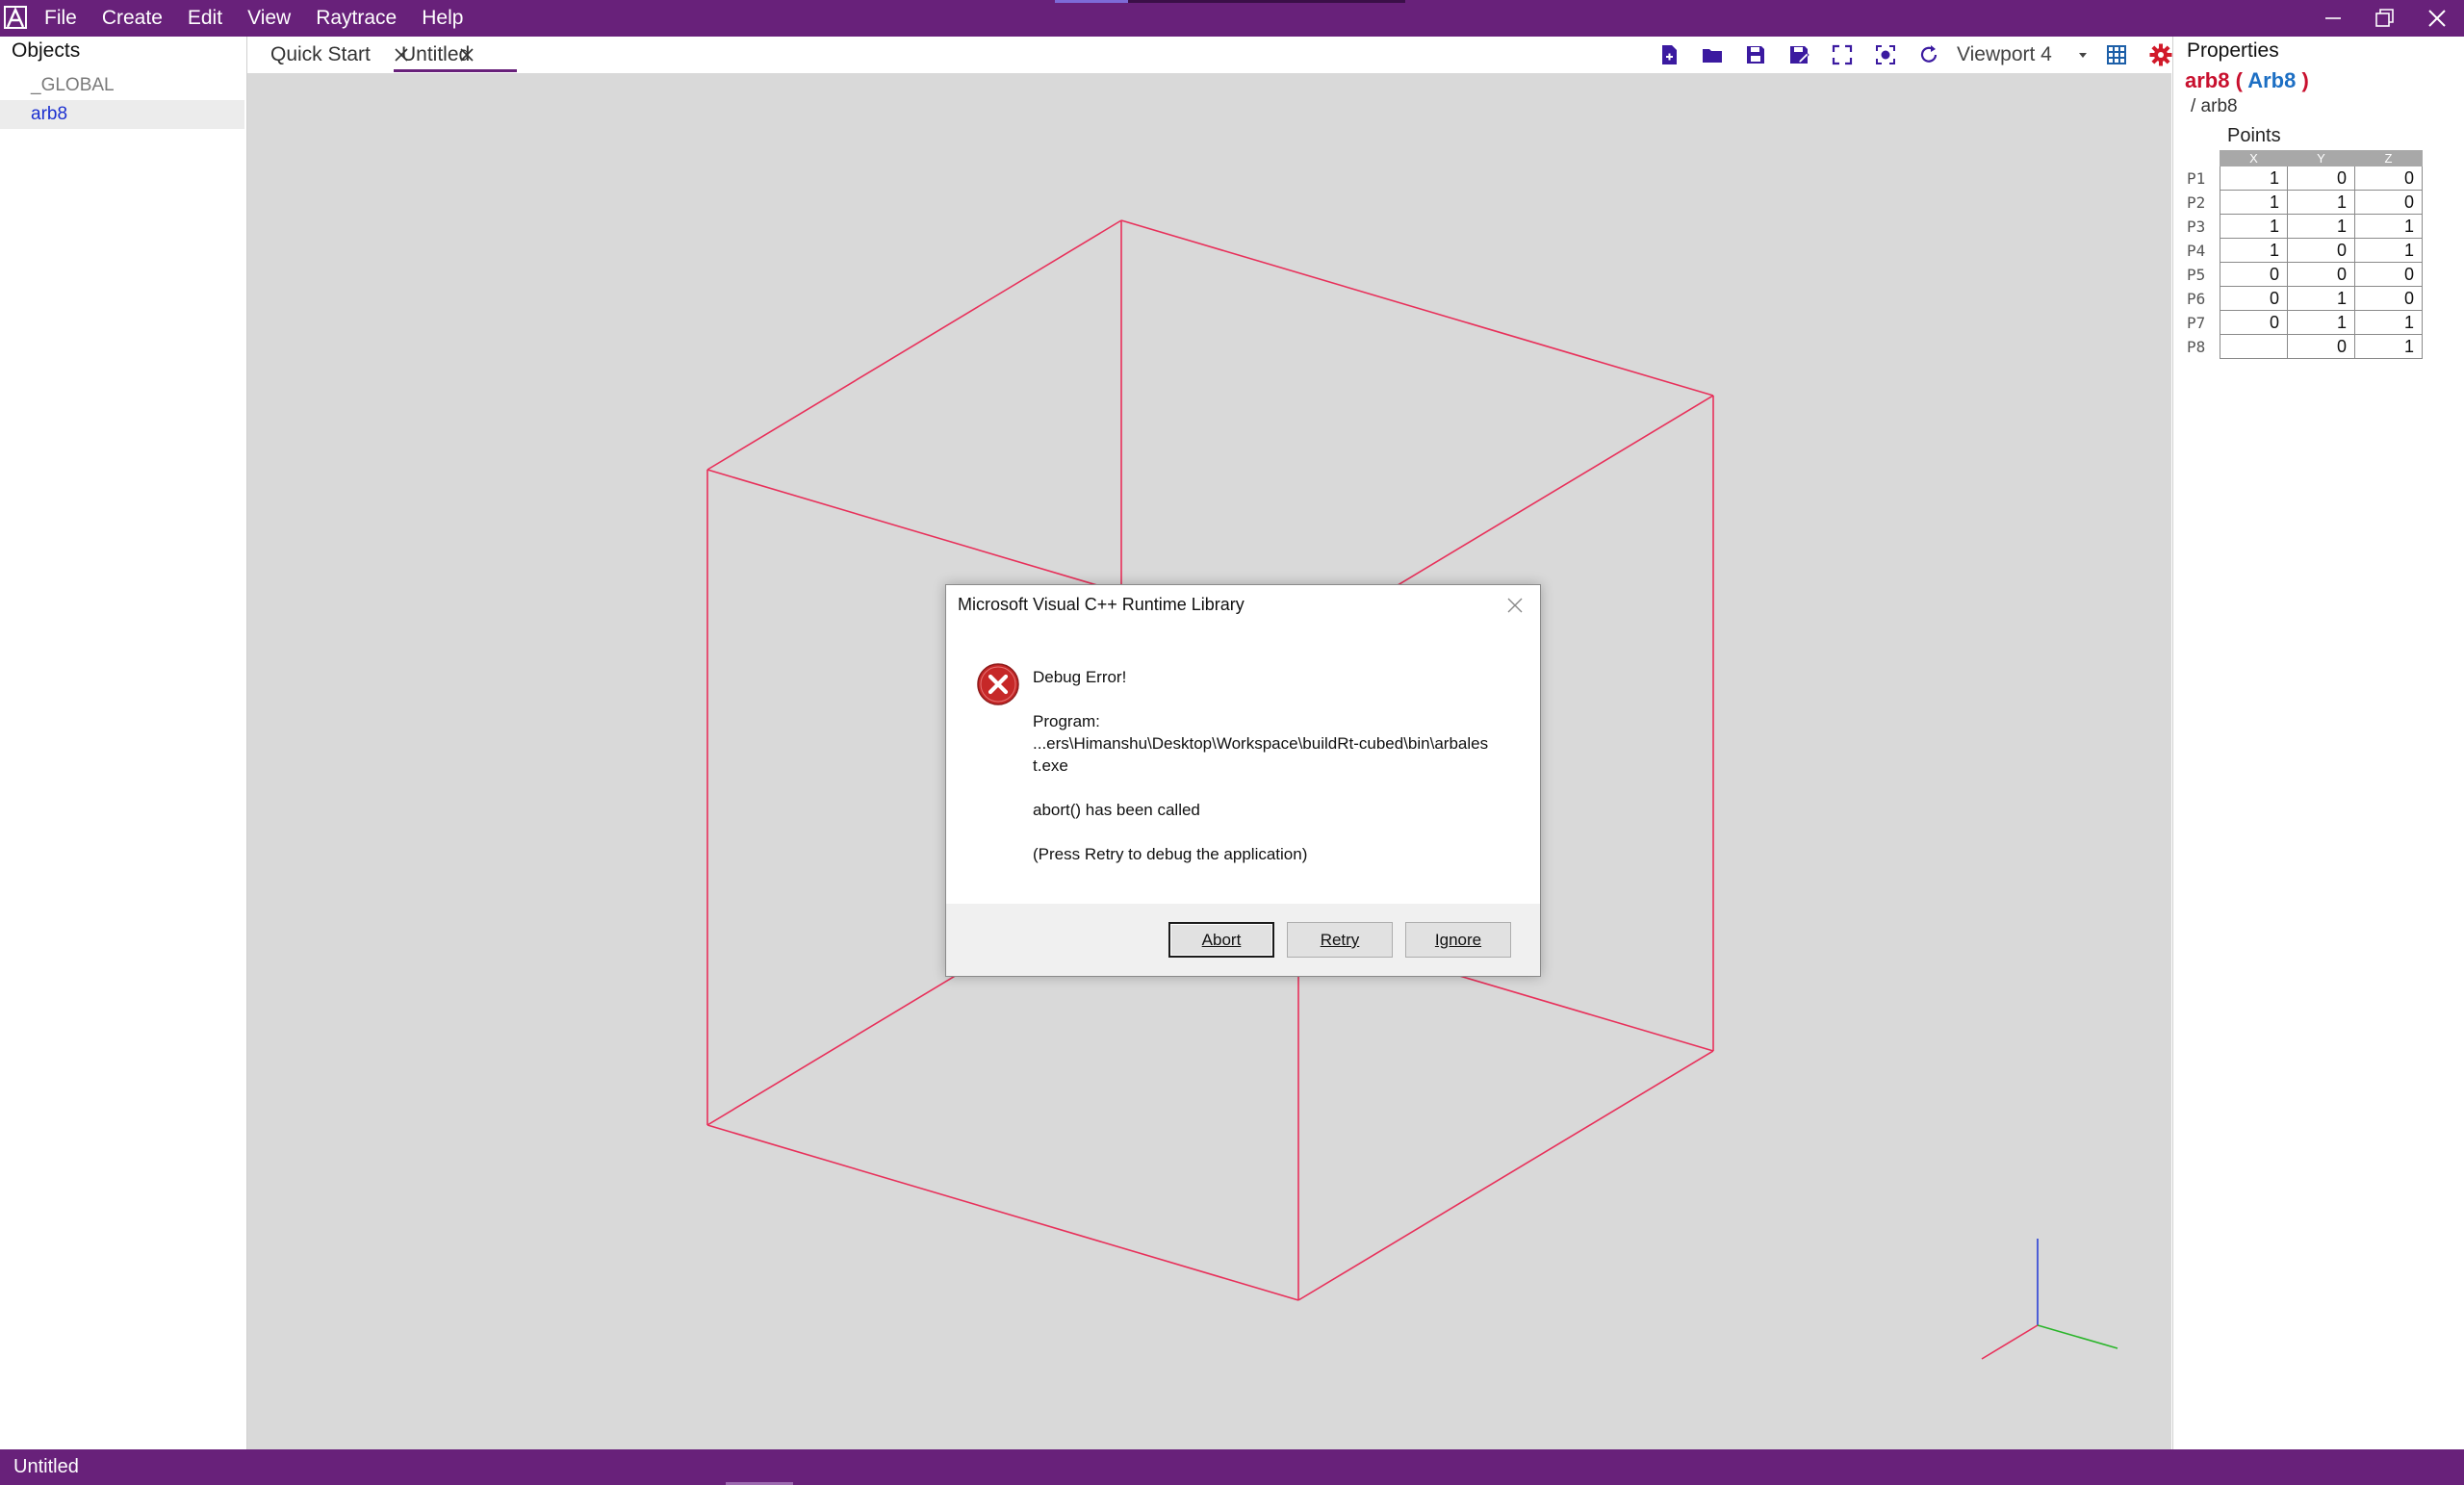  What do you see at coordinates (2388, 158) in the screenshot?
I see `column-header-z: Z` at bounding box center [2388, 158].